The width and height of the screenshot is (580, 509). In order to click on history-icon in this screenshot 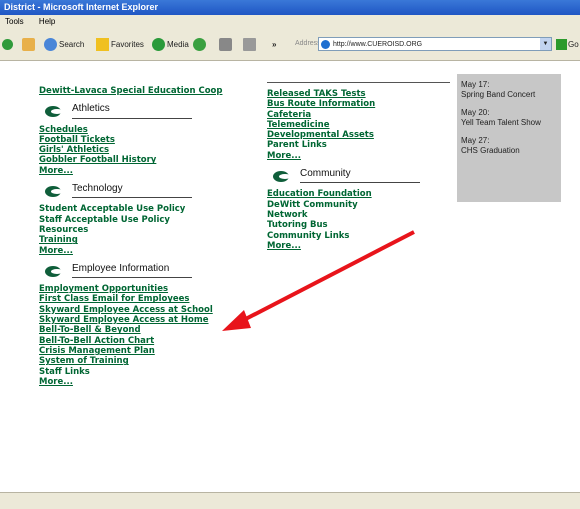, I will do `click(199, 45)`.